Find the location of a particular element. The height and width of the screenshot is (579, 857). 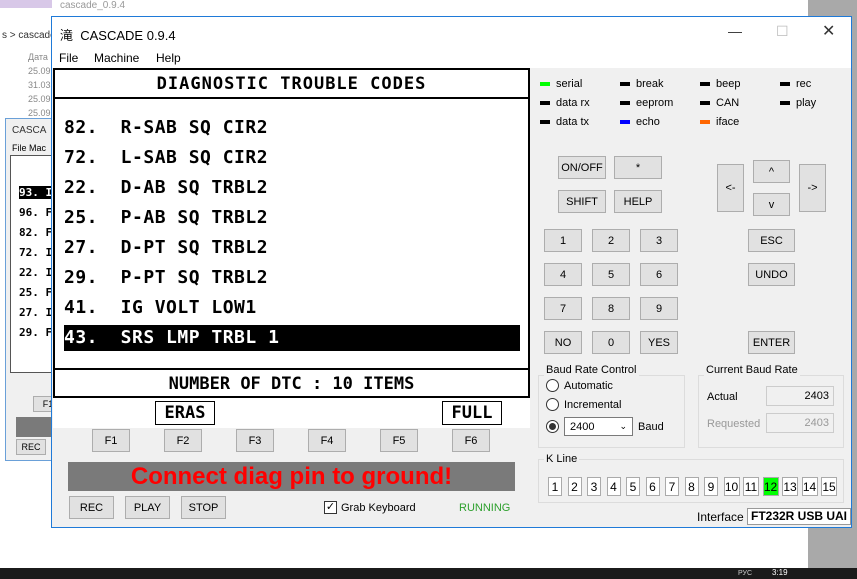

f6-button: F6 is located at coordinates (471, 440).